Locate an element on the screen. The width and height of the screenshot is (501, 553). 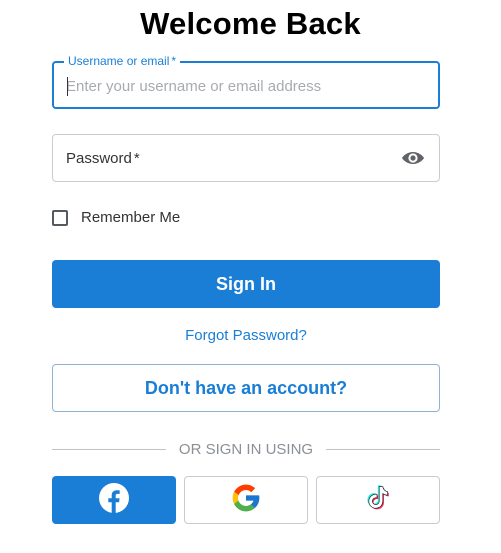
username-label: Username or email * is located at coordinates (122, 61).